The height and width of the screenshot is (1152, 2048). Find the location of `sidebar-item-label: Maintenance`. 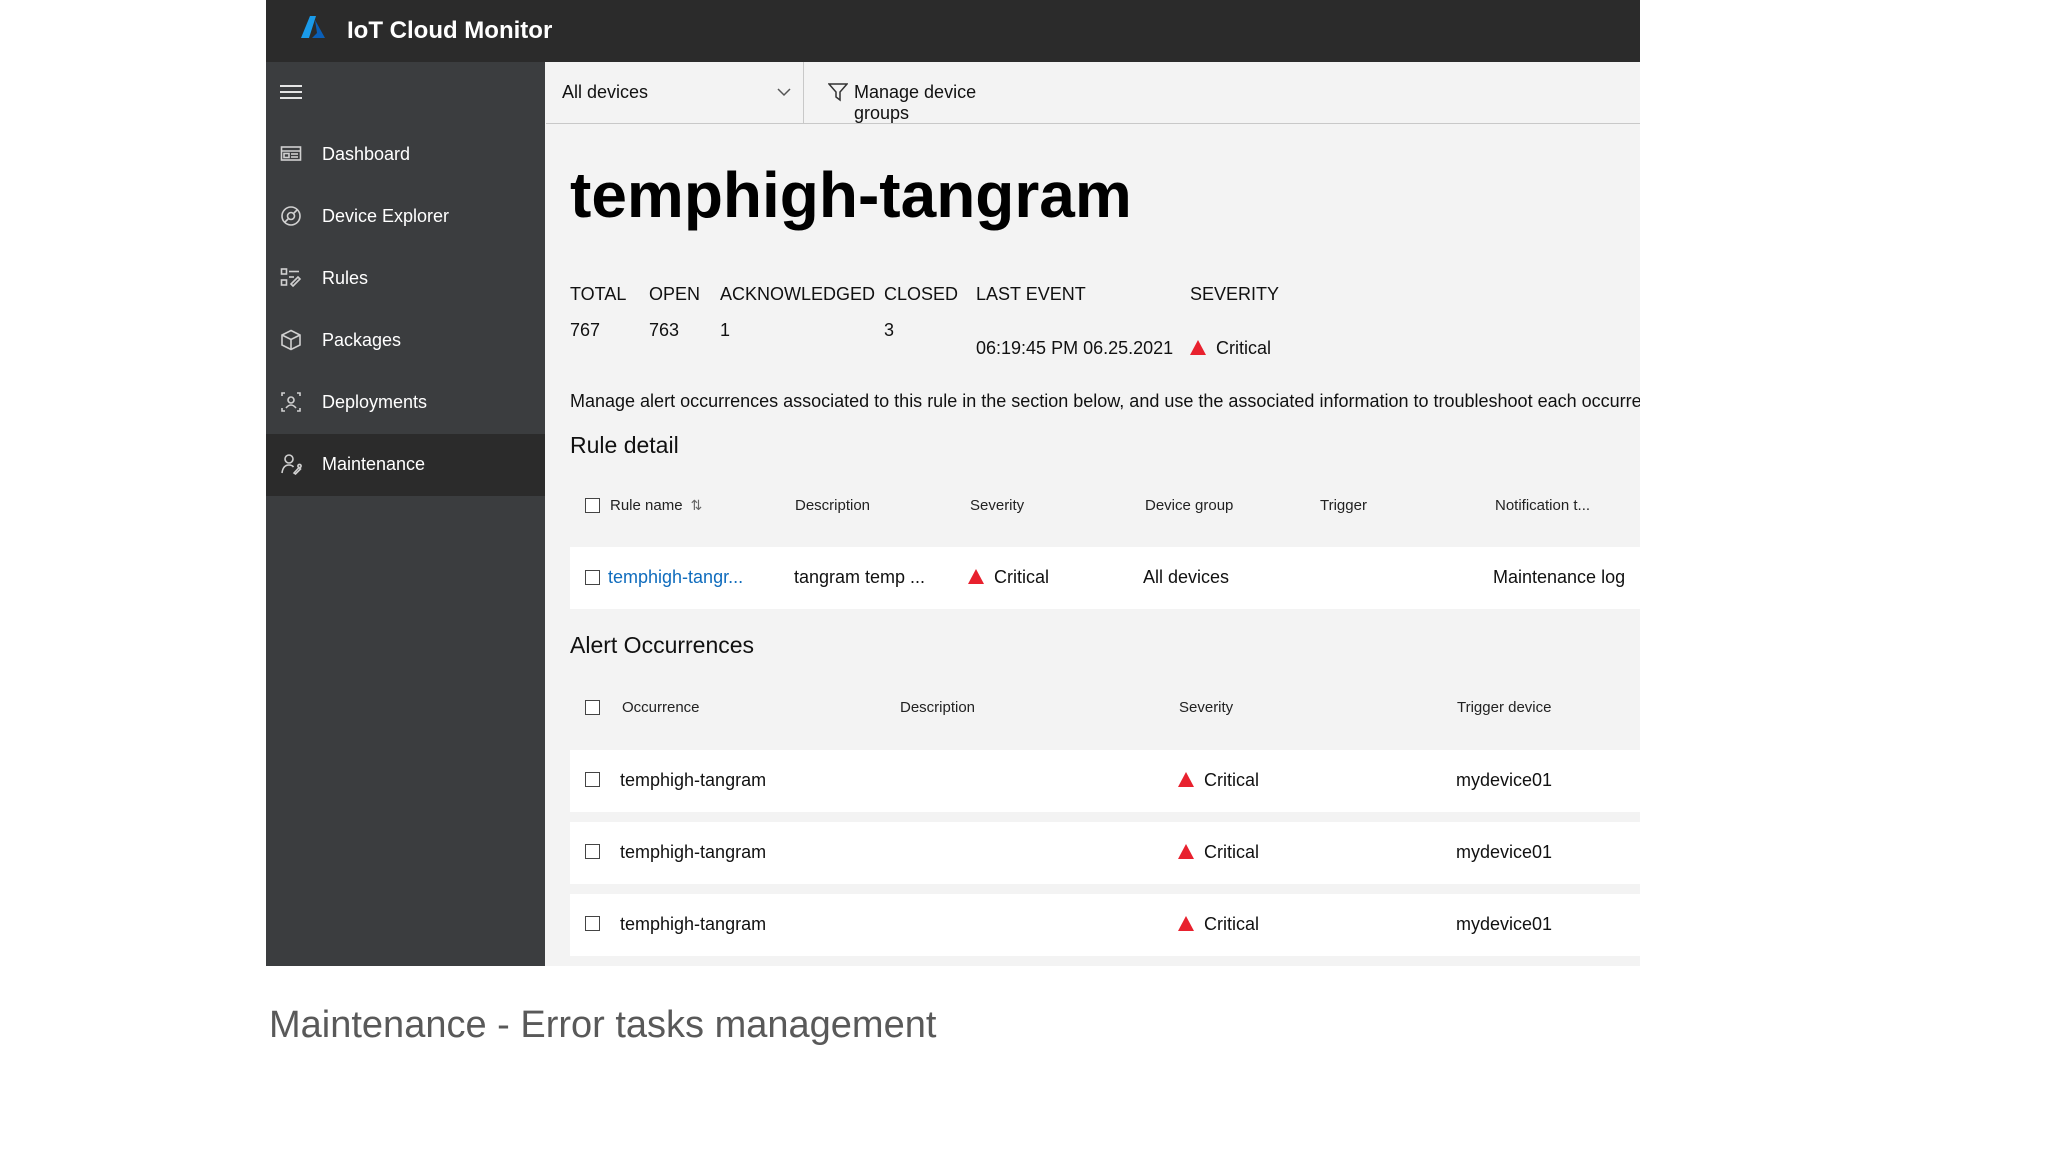

sidebar-item-label: Maintenance is located at coordinates (374, 464).